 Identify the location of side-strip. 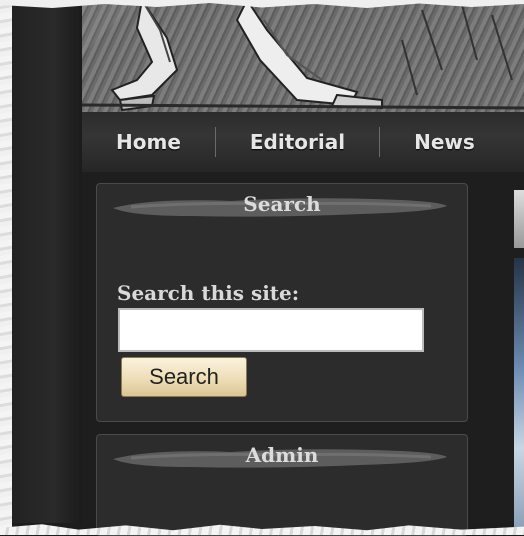
(47, 261).